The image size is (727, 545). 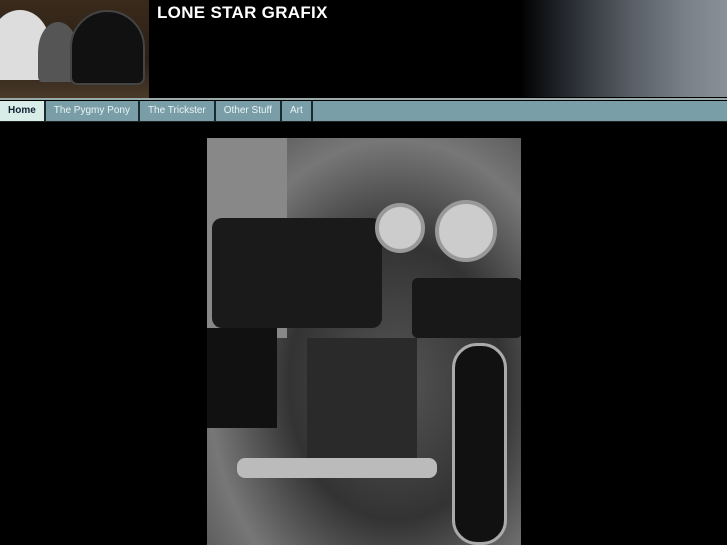 What do you see at coordinates (242, 12) in the screenshot?
I see `site-title: LONE STAR GRAFIX` at bounding box center [242, 12].